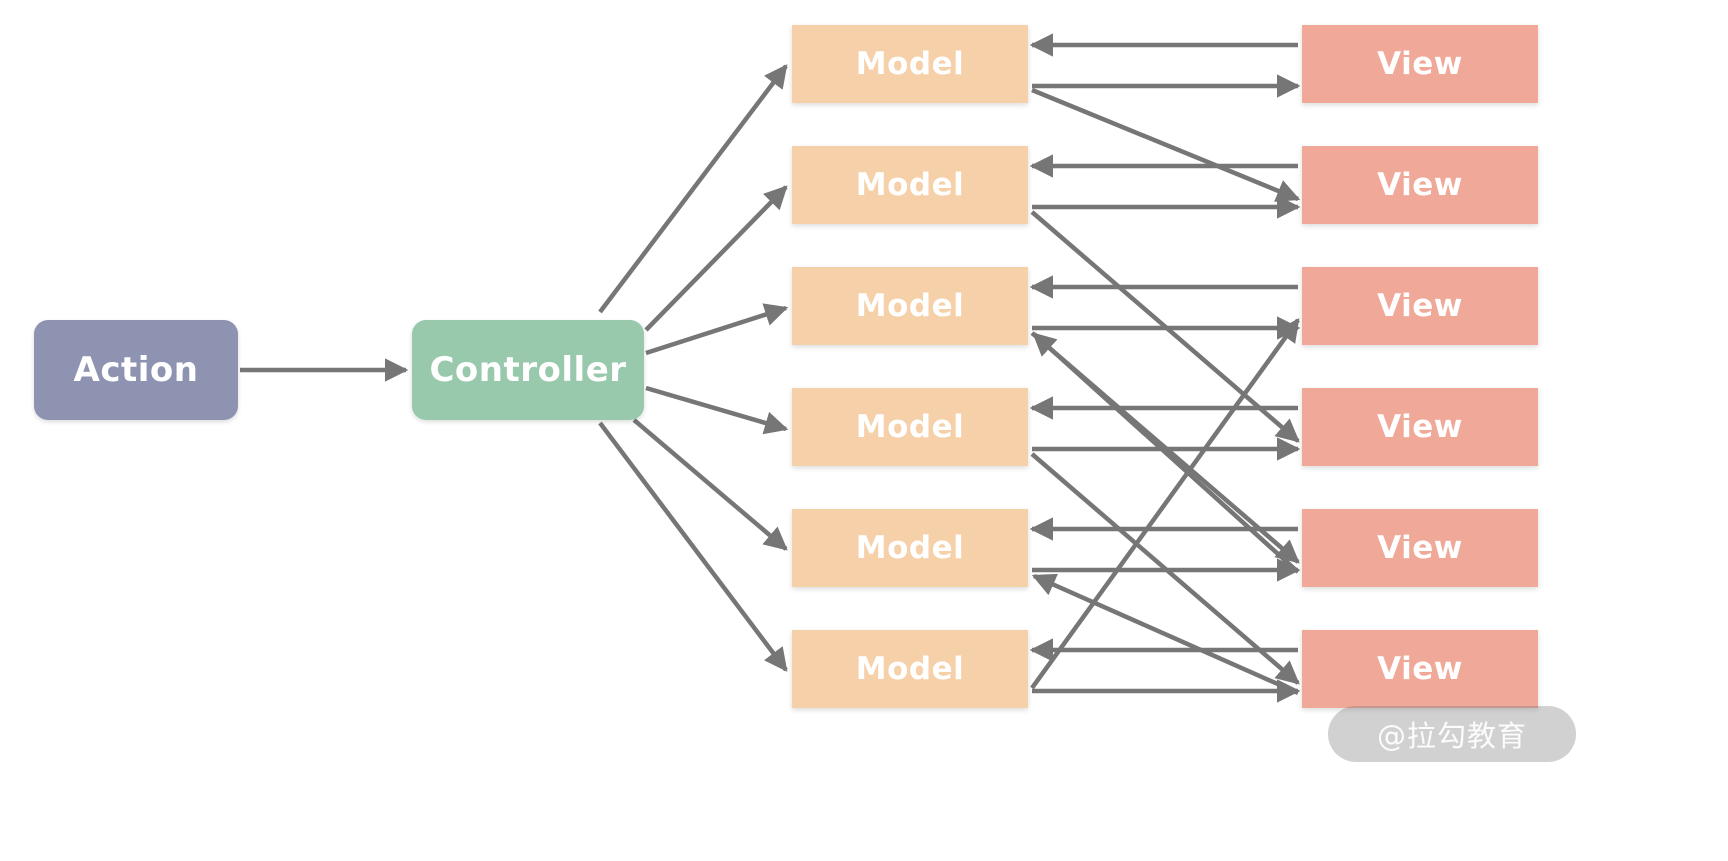  I want to click on node-view-5: View, so click(1420, 548).